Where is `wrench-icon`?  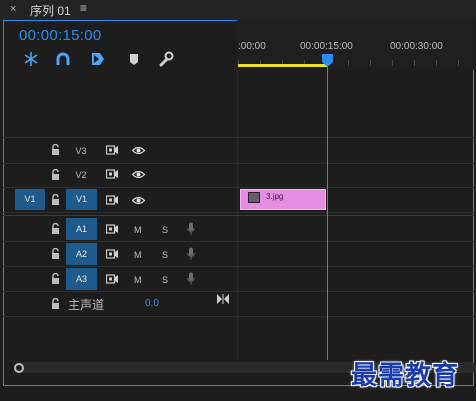
wrench-icon is located at coordinates (166, 59).